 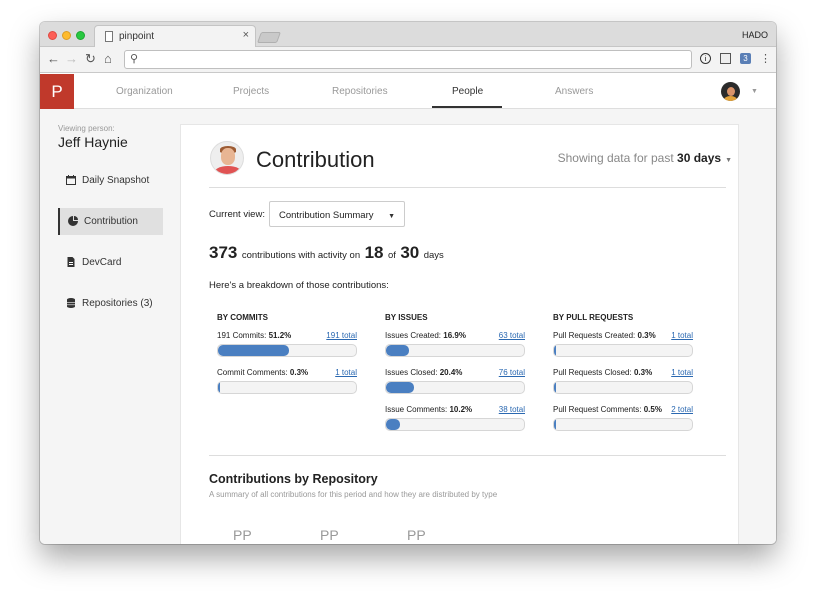 I want to click on column-heading: BY ISSUES, so click(x=406, y=317).